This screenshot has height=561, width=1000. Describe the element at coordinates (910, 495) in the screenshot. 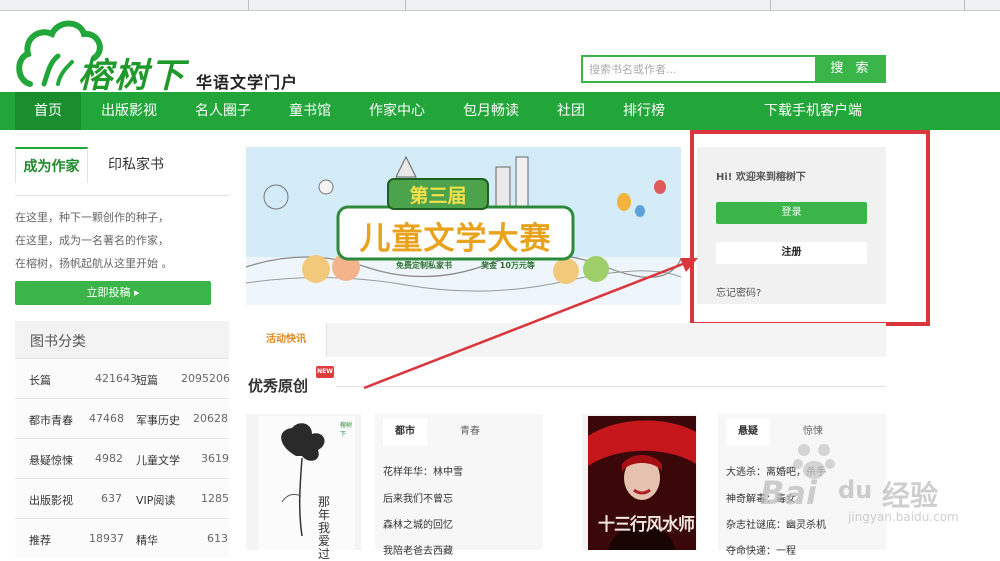

I see `watermark-cn: 经验` at that location.